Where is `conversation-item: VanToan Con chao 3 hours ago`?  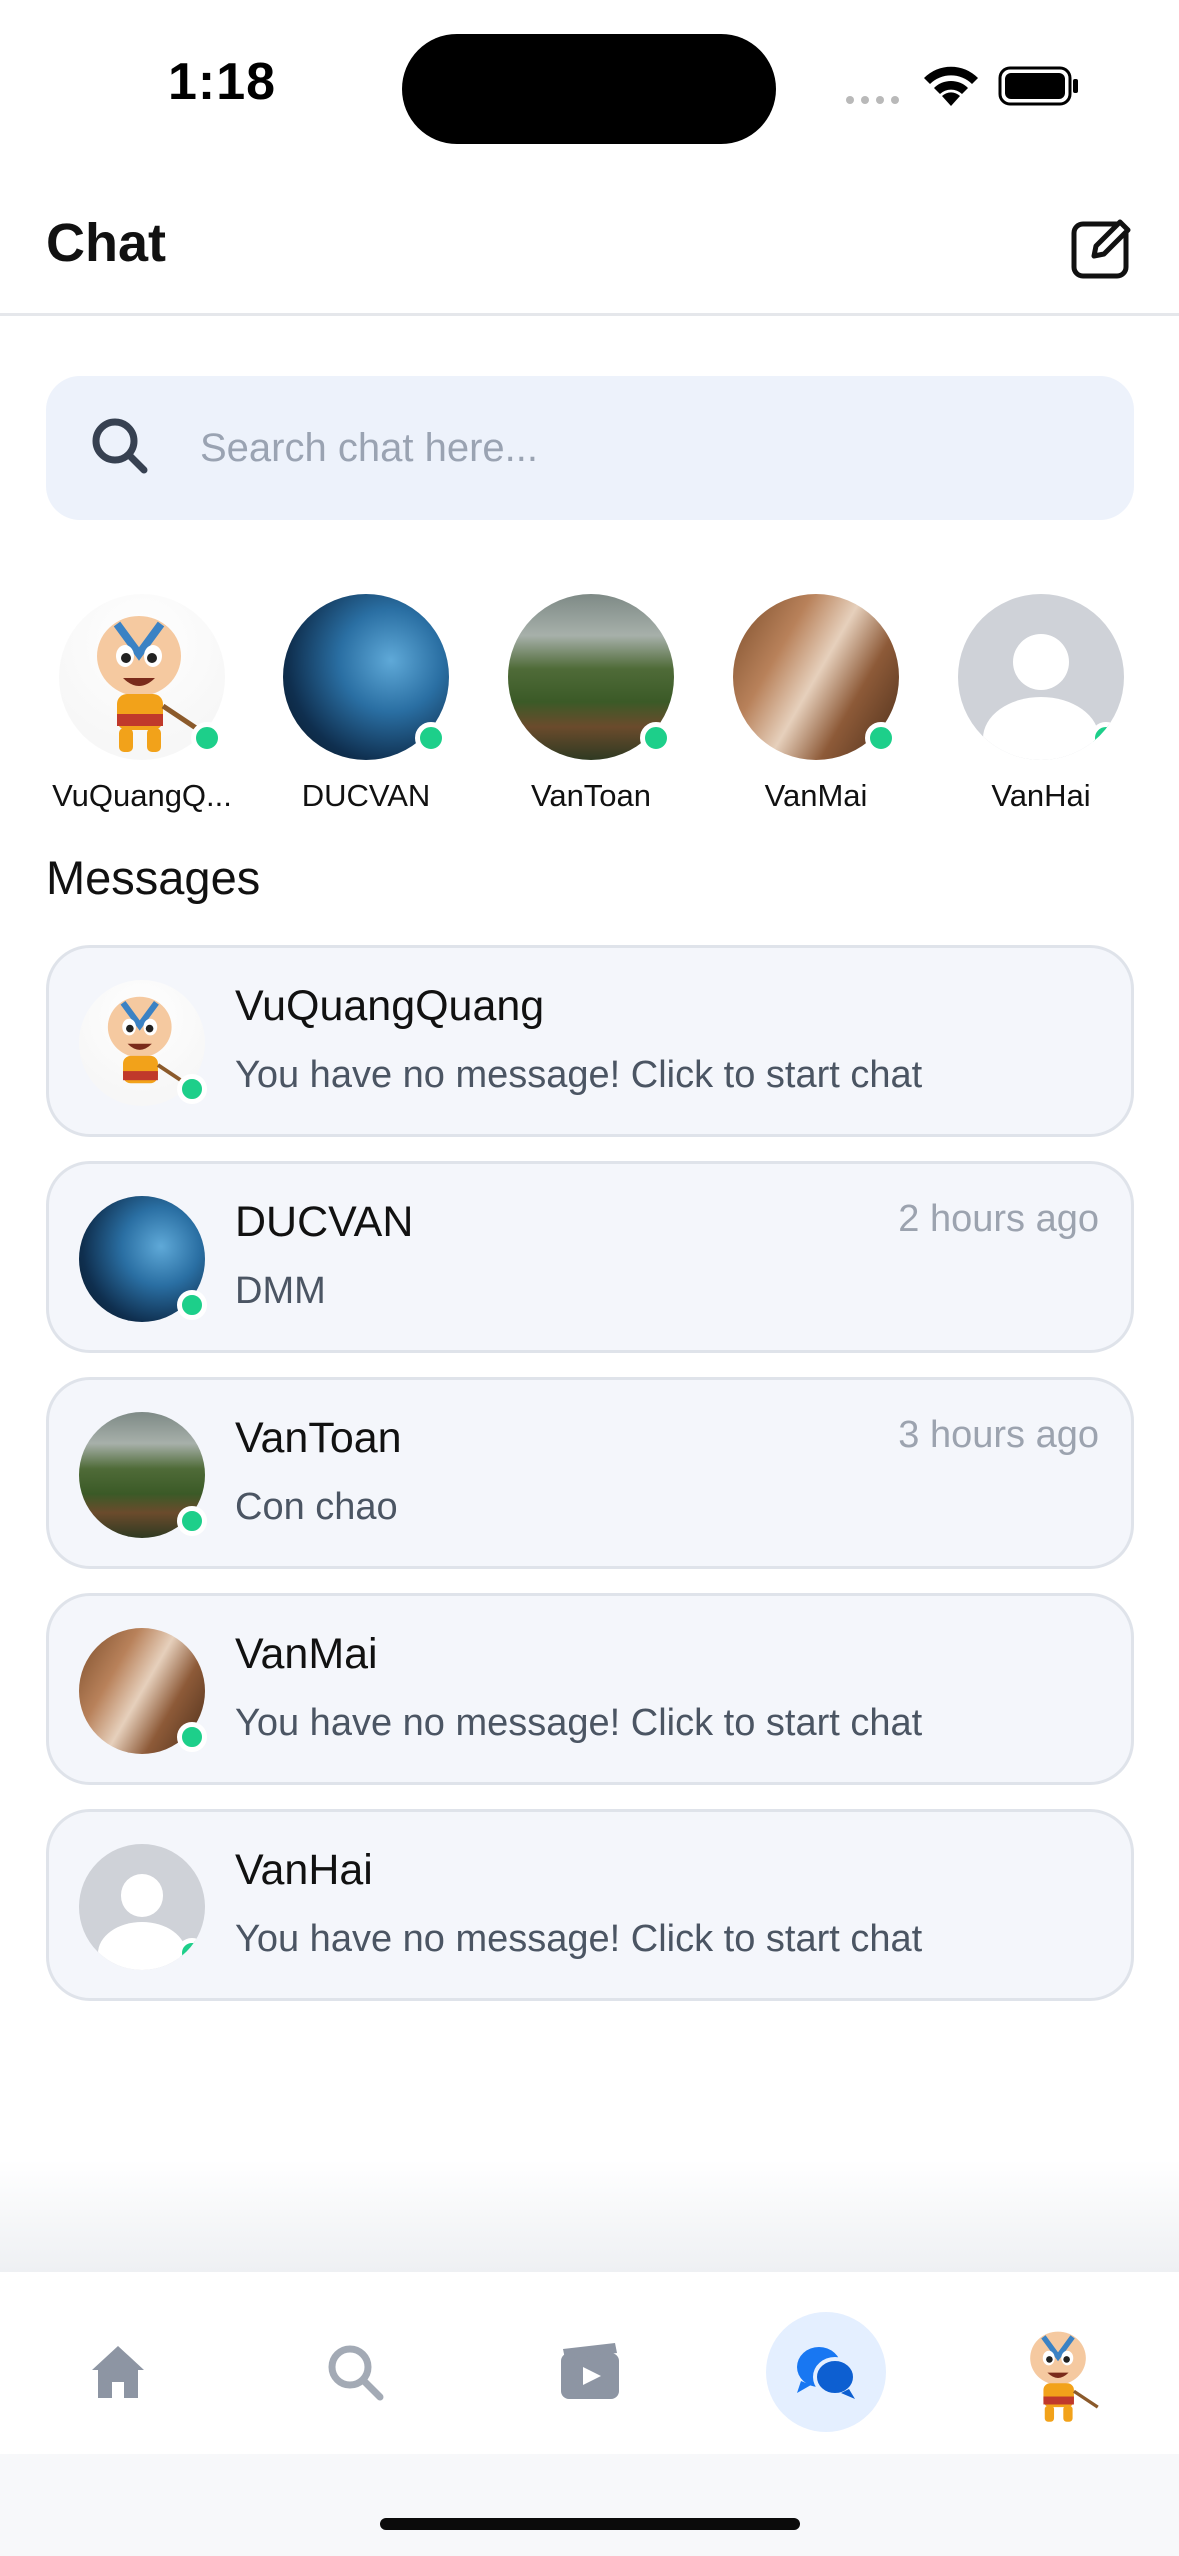
conversation-item: VanToan Con chao 3 hours ago is located at coordinates (590, 1473).